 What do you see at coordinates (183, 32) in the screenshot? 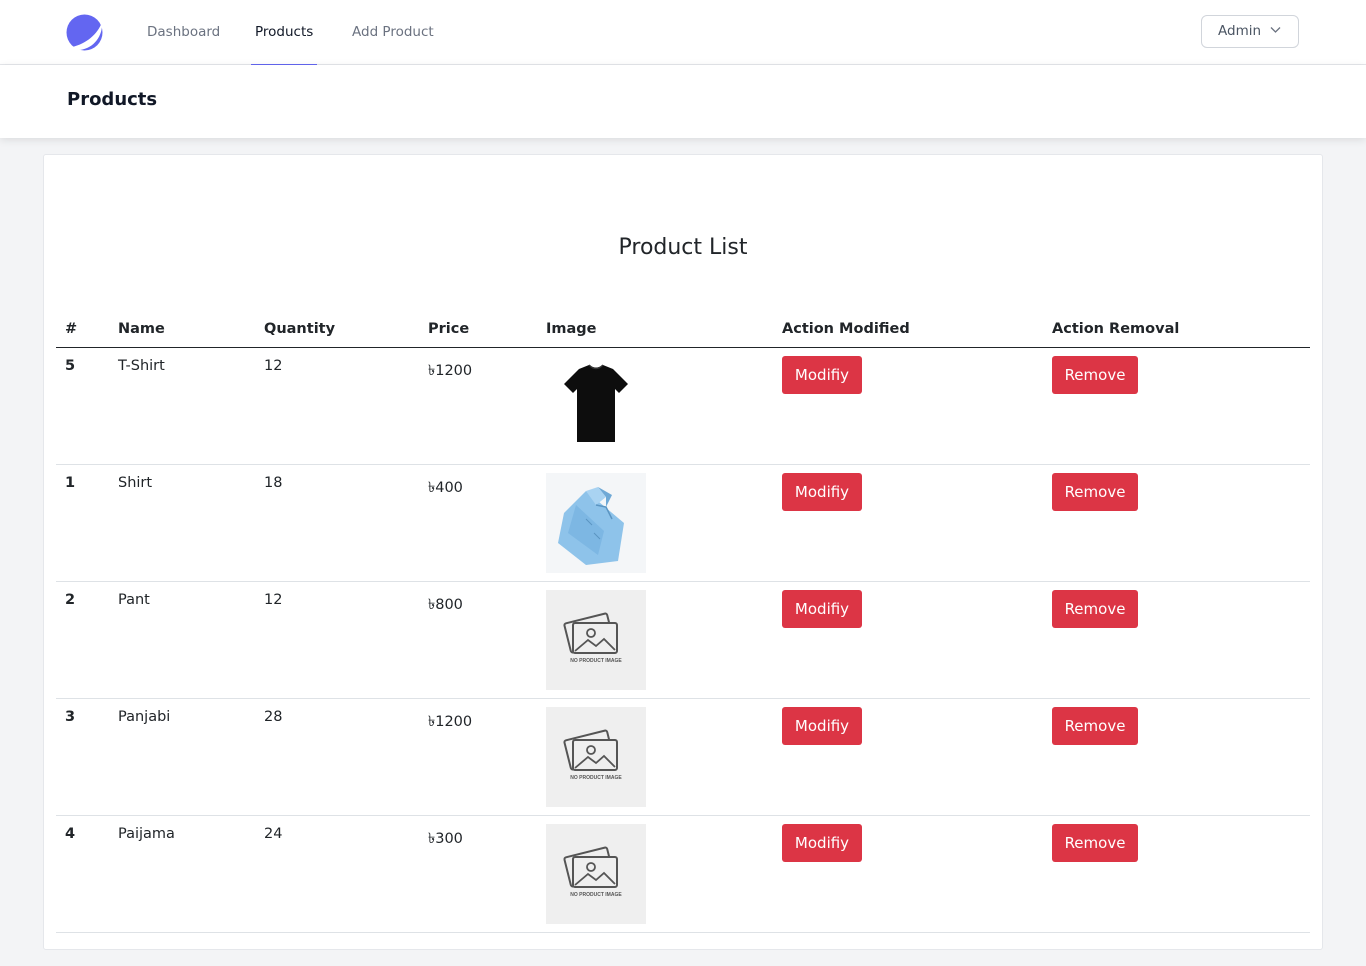
I see `nav-dashboard: Dashboard` at bounding box center [183, 32].